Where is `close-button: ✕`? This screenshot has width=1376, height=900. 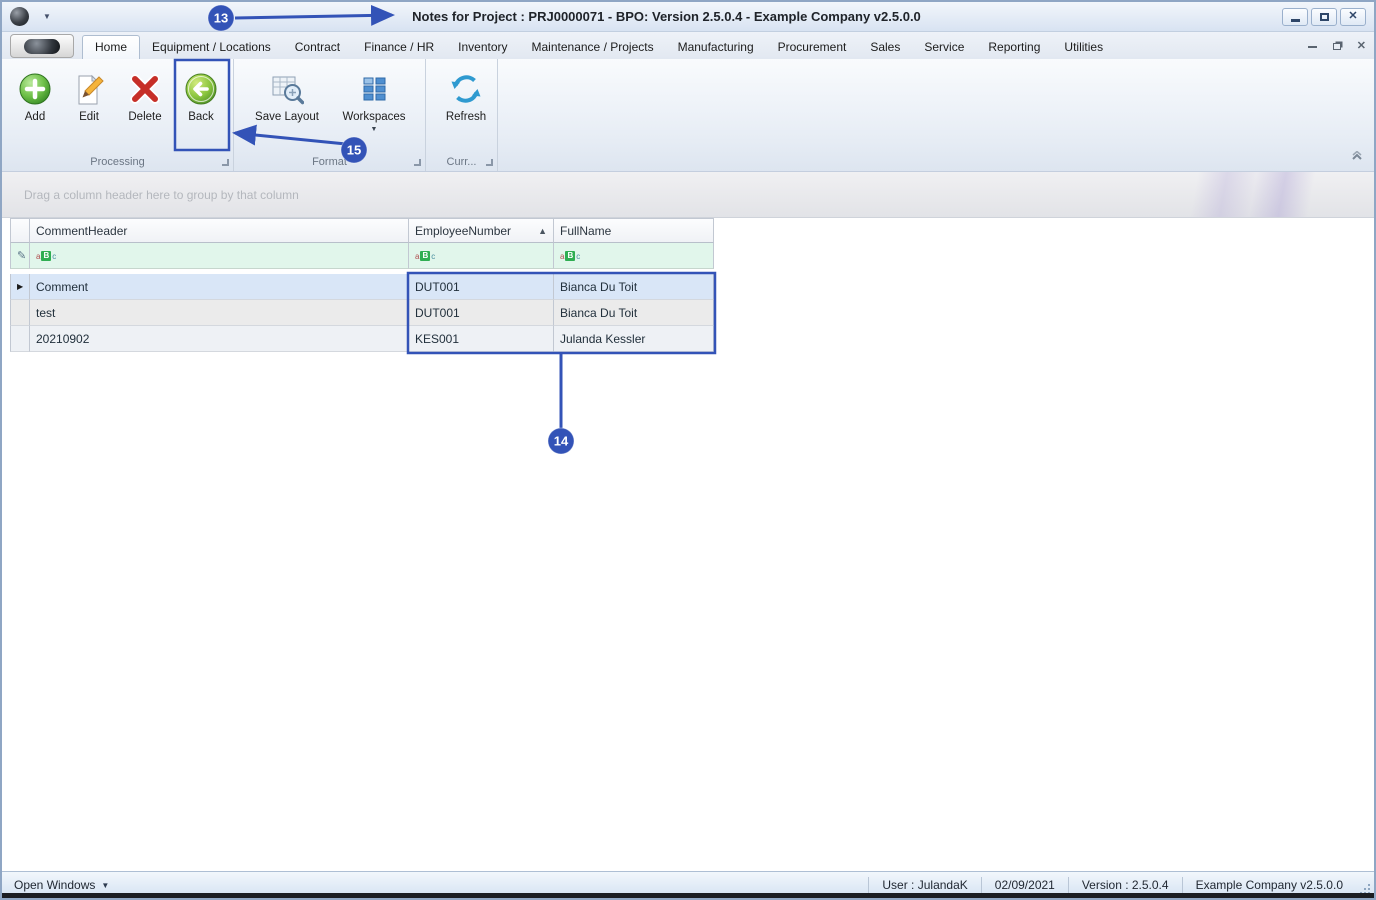
close-button: ✕ is located at coordinates (1353, 16).